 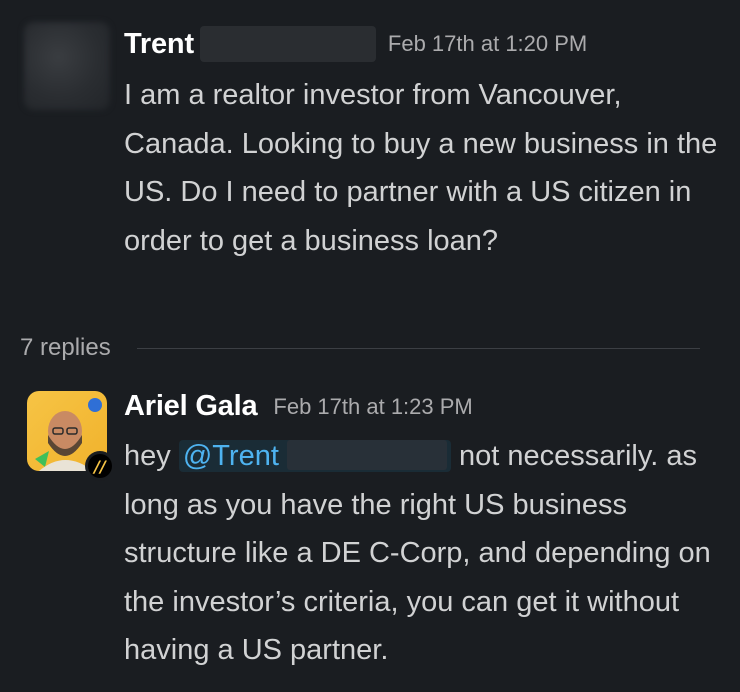 I want to click on user-mention: @Trent, so click(x=314, y=456).